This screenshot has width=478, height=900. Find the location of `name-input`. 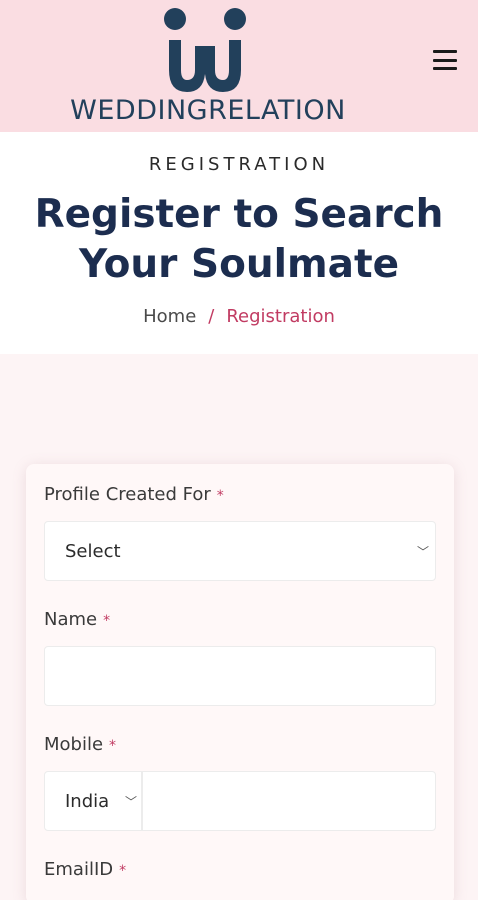

name-input is located at coordinates (240, 676).